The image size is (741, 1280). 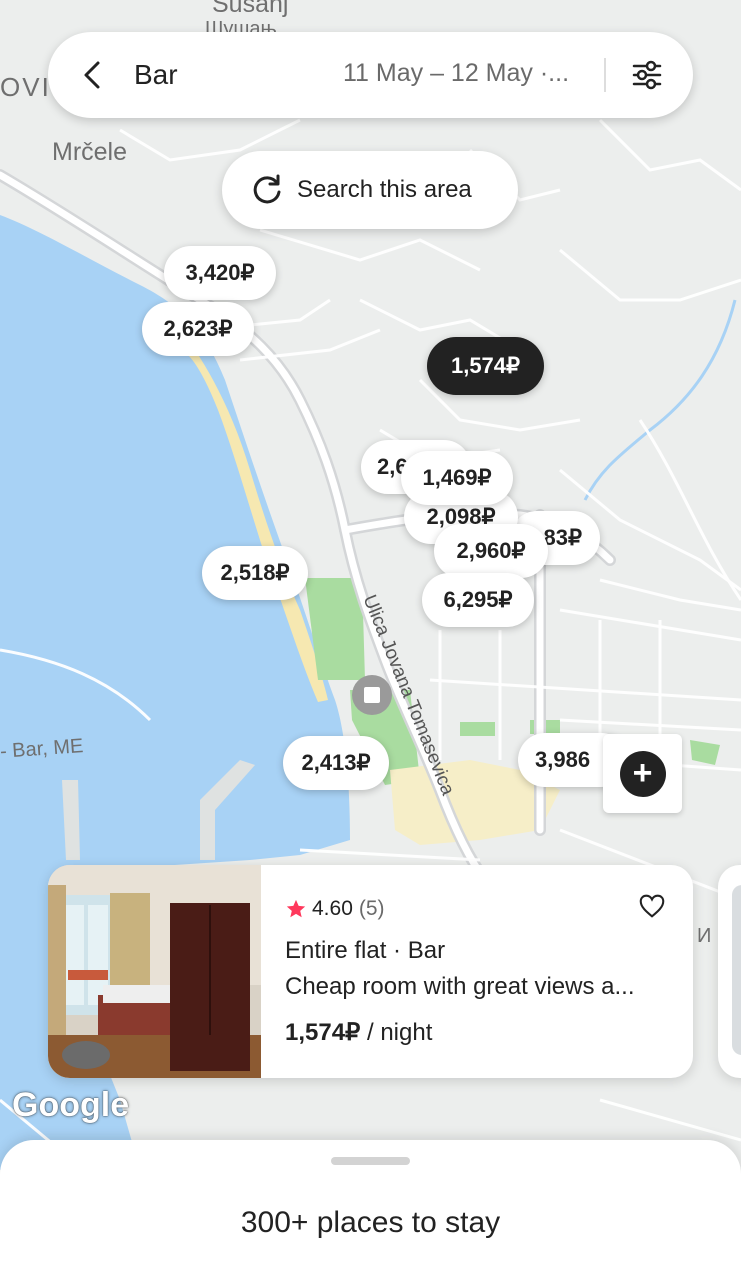 I want to click on back-button, so click(x=92, y=75).